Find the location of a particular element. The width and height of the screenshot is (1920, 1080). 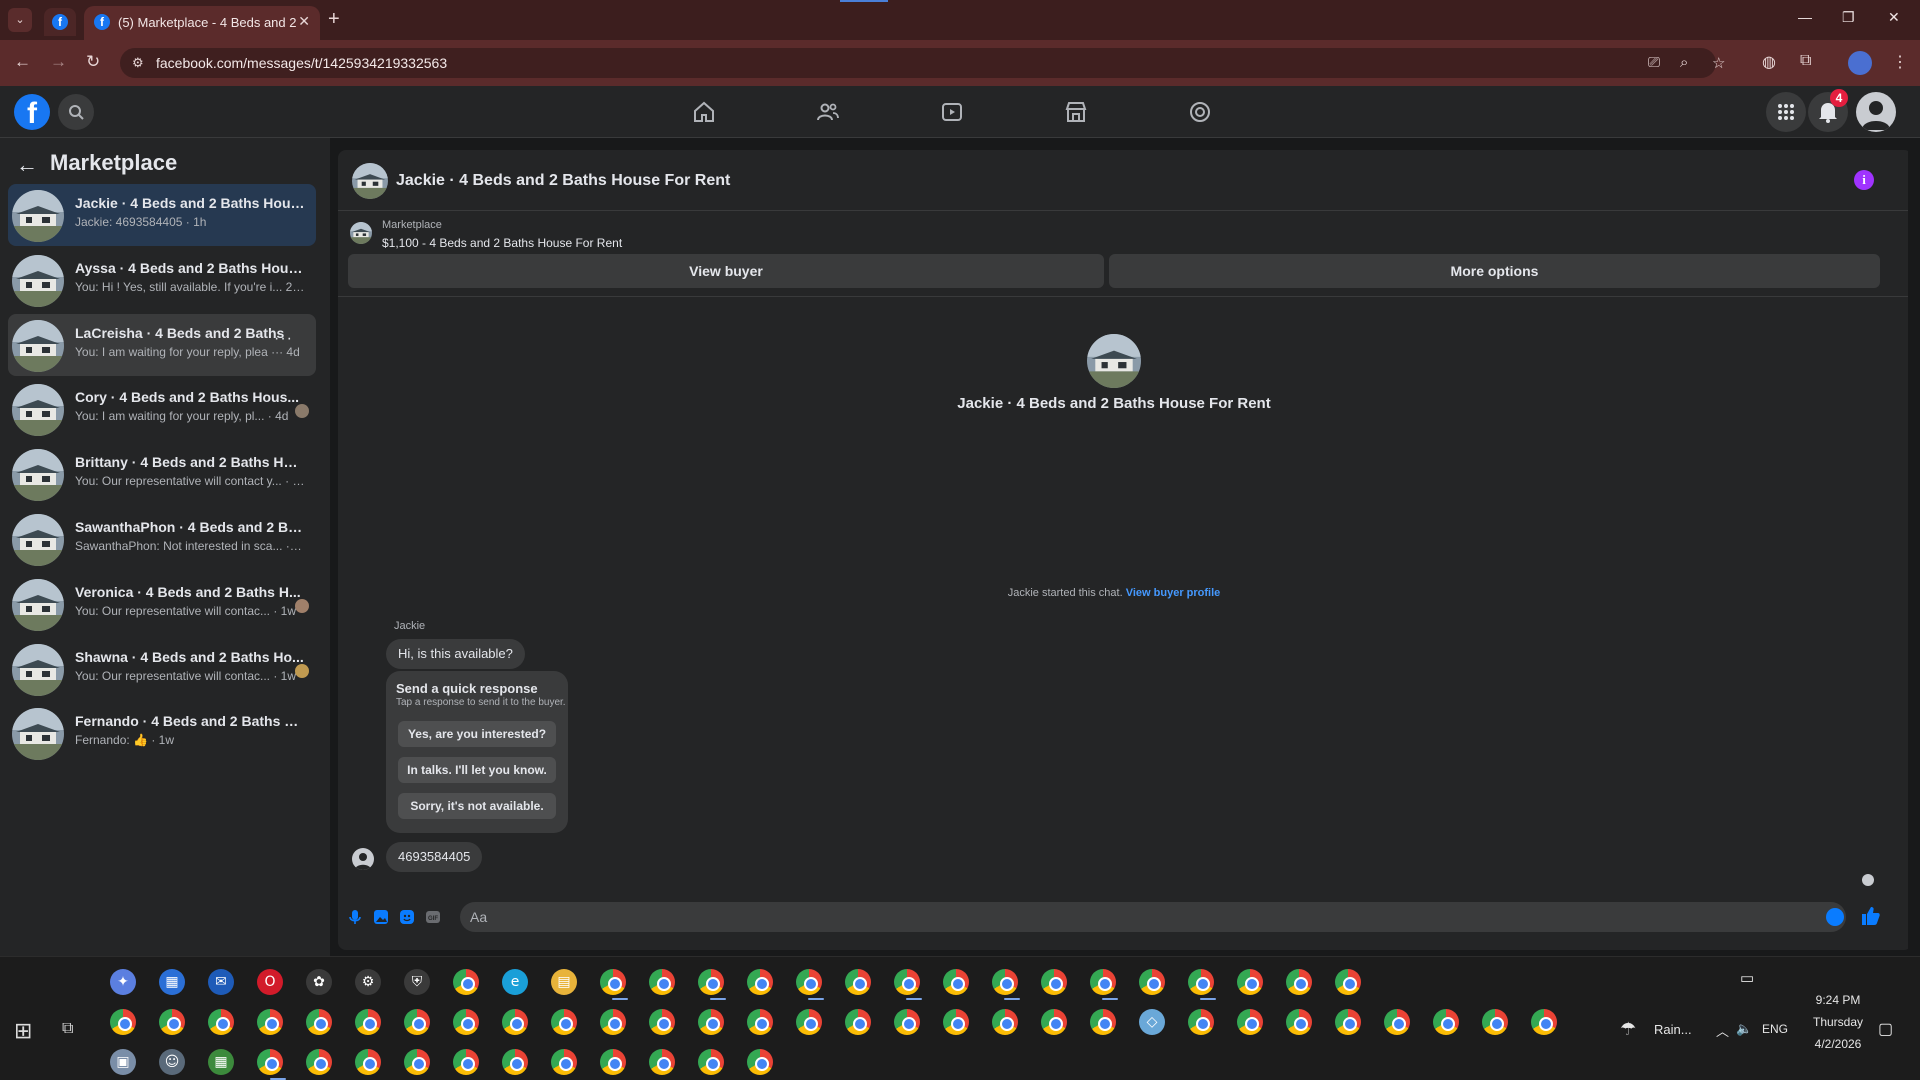

notification-center-icon: ▢ is located at coordinates (1885, 1029).